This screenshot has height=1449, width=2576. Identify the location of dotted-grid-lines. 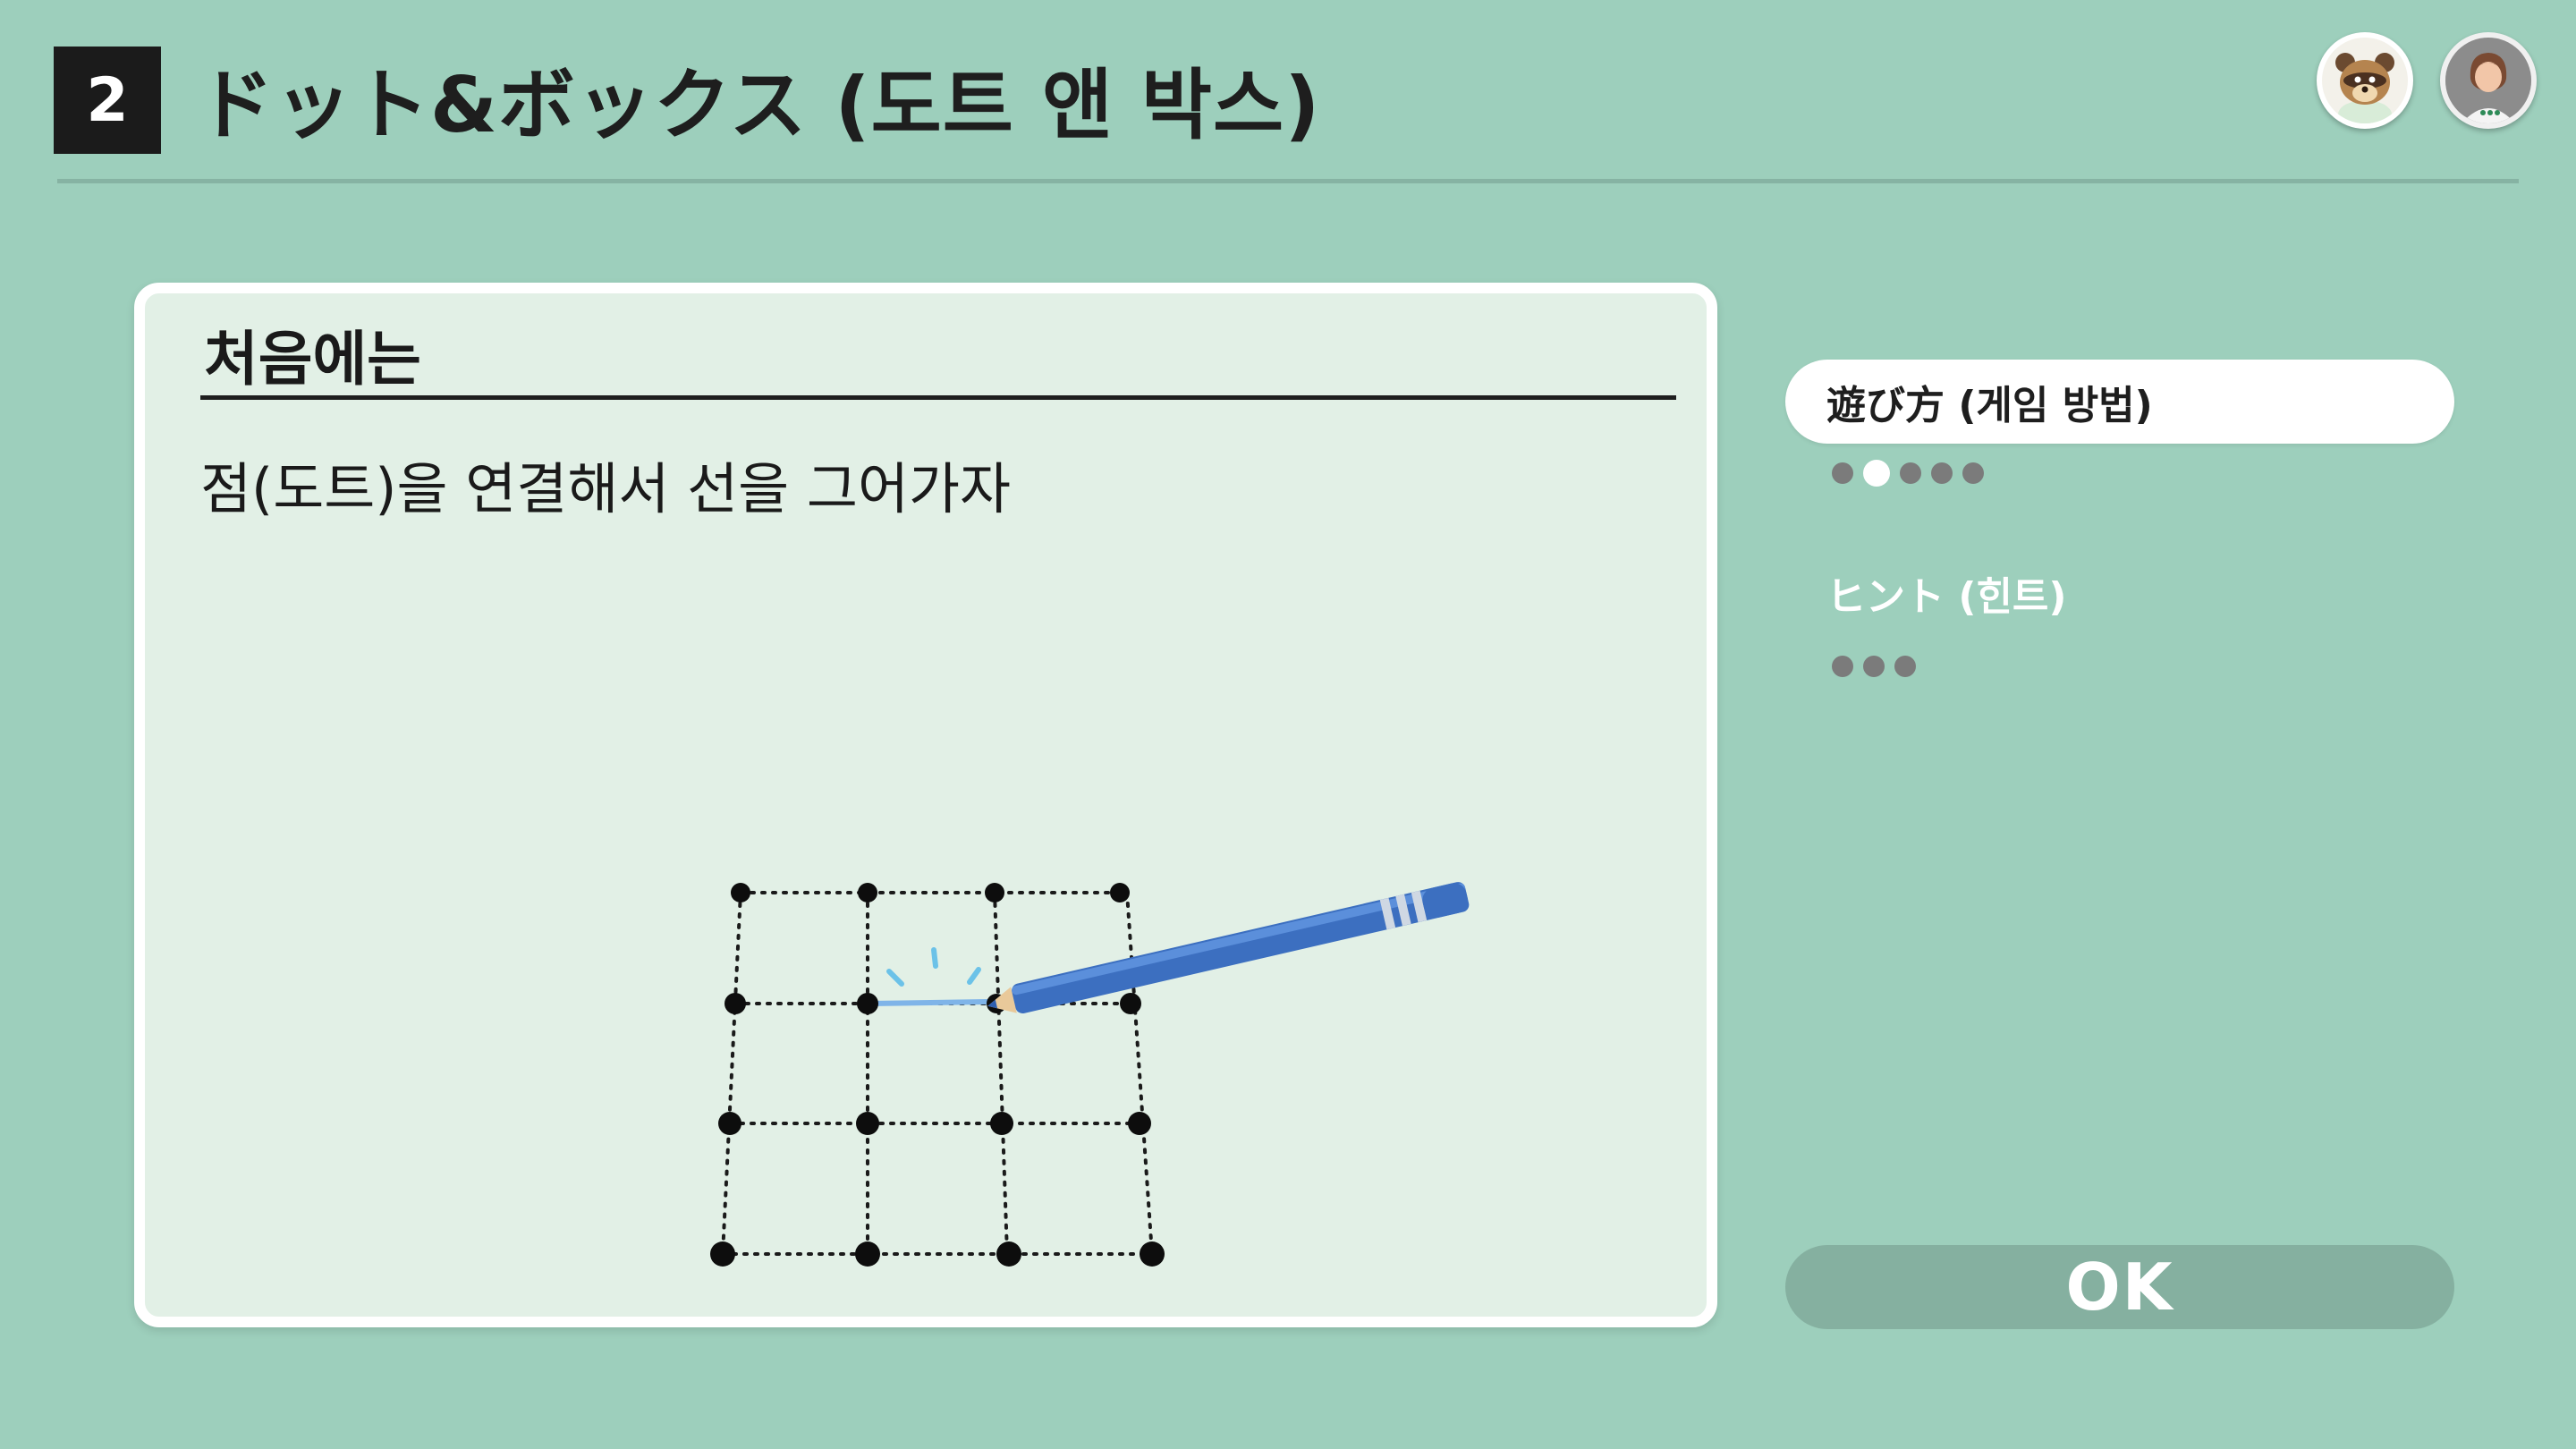
(937, 1073).